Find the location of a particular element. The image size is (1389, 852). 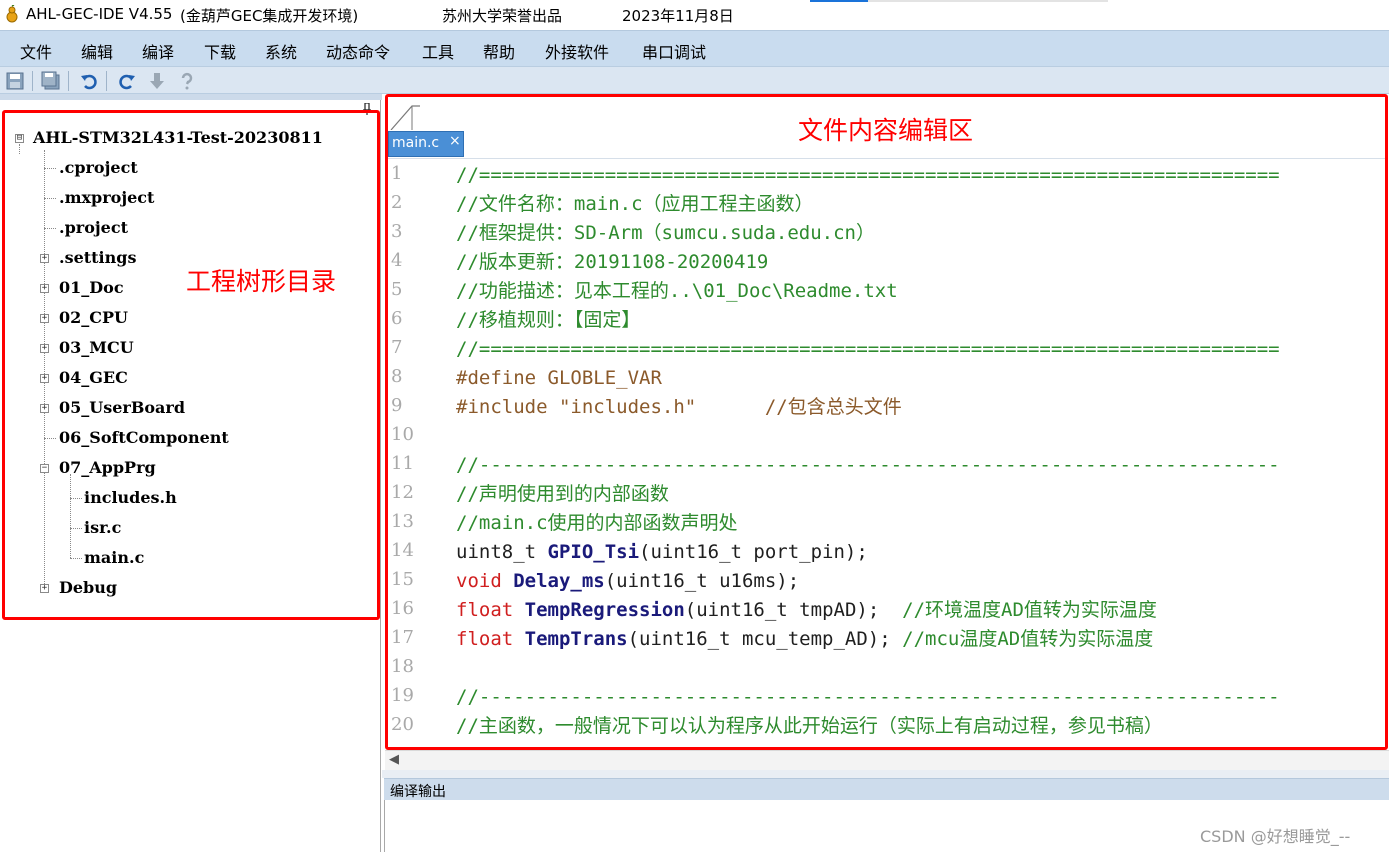

menu-dynamic-command: 动态命令 is located at coordinates (358, 51).